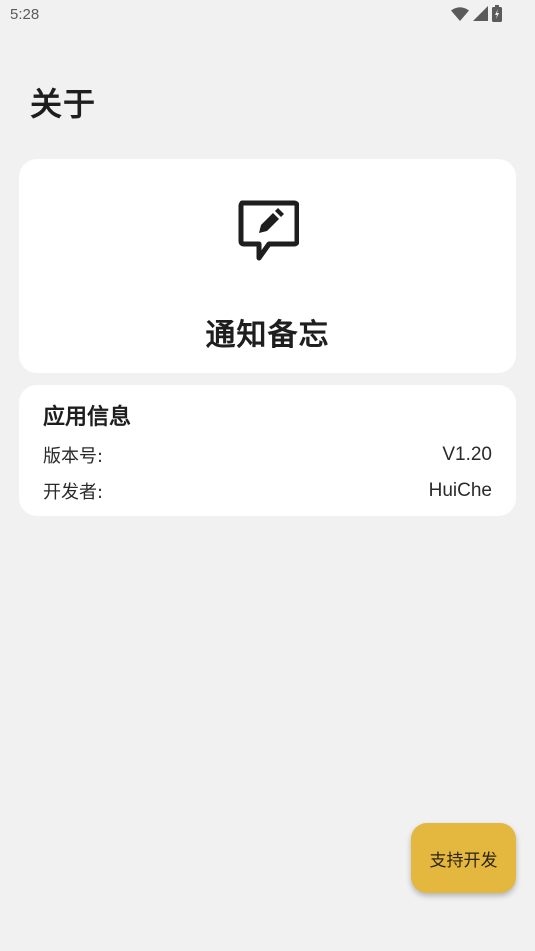 The width and height of the screenshot is (535, 951). Describe the element at coordinates (267, 491) in the screenshot. I see `info-row-developer: 开发者: HuiChe` at that location.